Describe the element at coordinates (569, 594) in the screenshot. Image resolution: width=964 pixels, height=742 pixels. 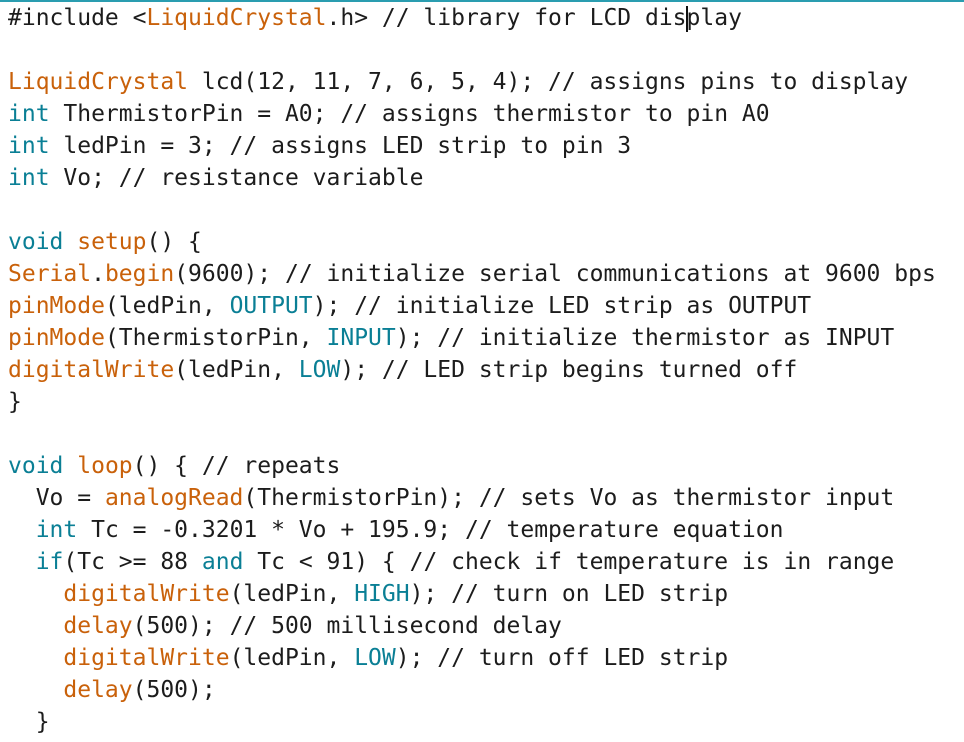
I see `code-token: ); // turn on LED strip` at that location.